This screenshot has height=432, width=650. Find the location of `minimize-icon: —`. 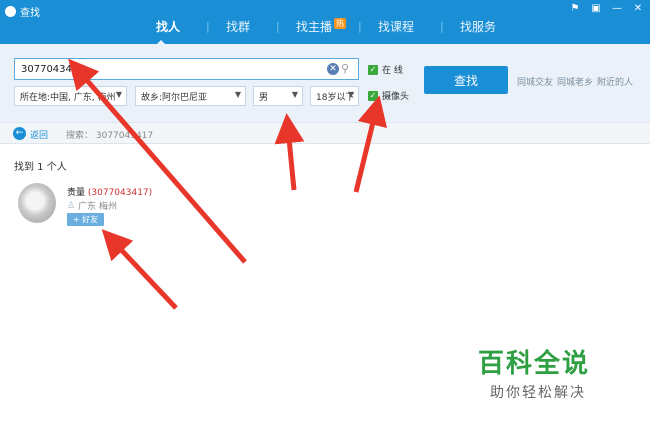

minimize-icon: — is located at coordinates (617, 8).